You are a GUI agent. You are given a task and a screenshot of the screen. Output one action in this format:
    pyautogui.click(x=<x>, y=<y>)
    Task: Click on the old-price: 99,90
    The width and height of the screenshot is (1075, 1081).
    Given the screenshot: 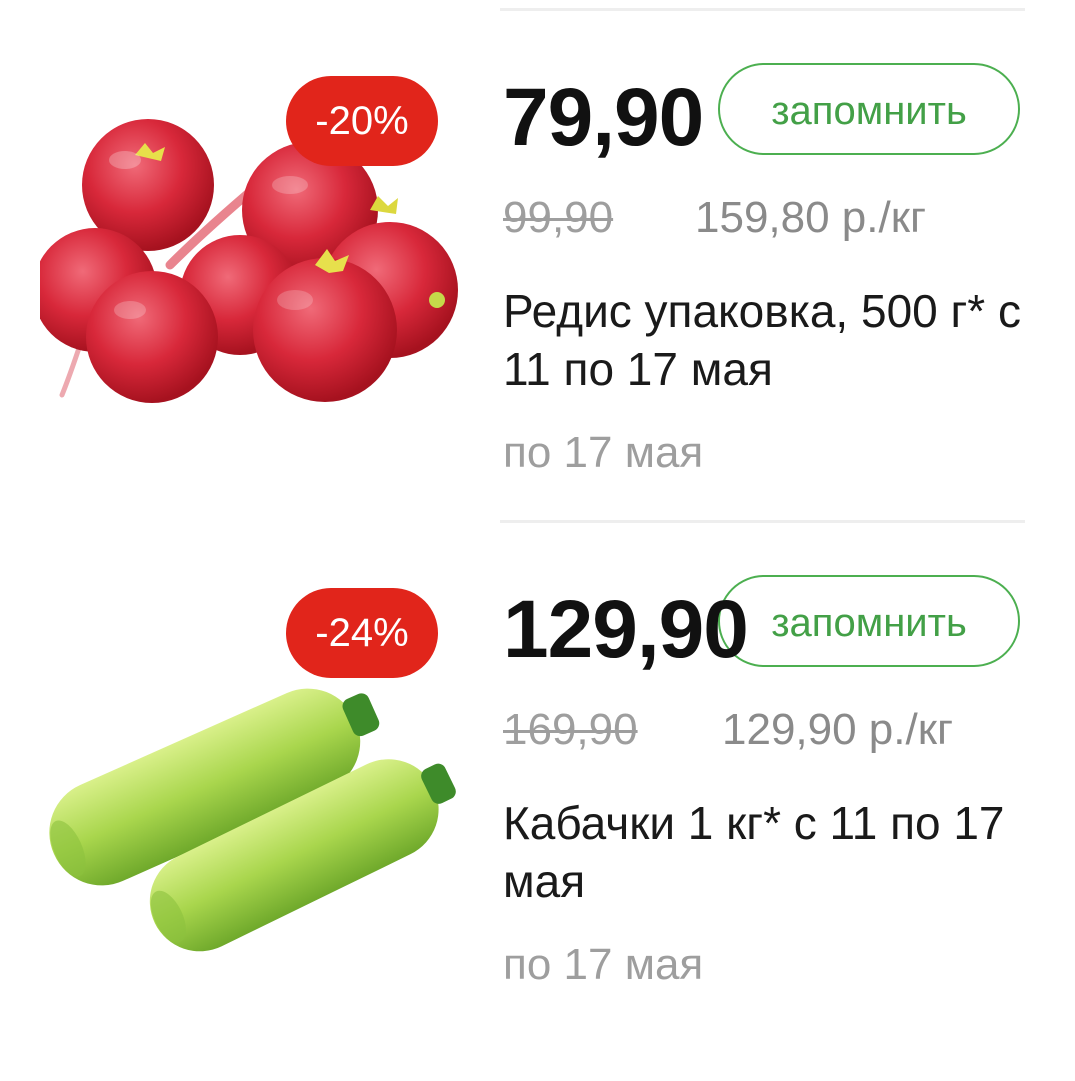 What is the action you would take?
    pyautogui.click(x=558, y=217)
    